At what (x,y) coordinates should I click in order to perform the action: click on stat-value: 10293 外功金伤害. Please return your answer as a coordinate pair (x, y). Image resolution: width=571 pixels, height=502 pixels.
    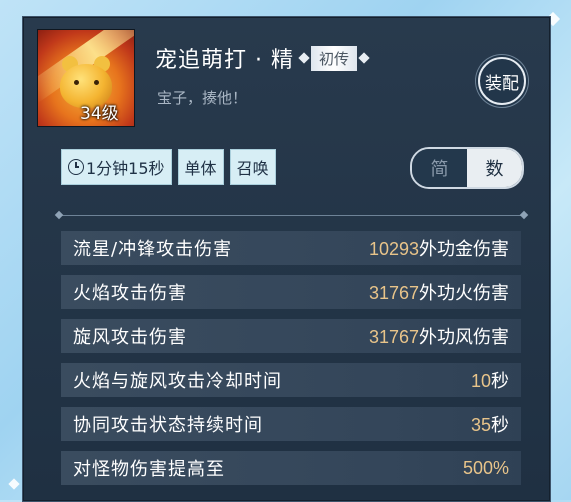
    Looking at the image, I should click on (439, 248).